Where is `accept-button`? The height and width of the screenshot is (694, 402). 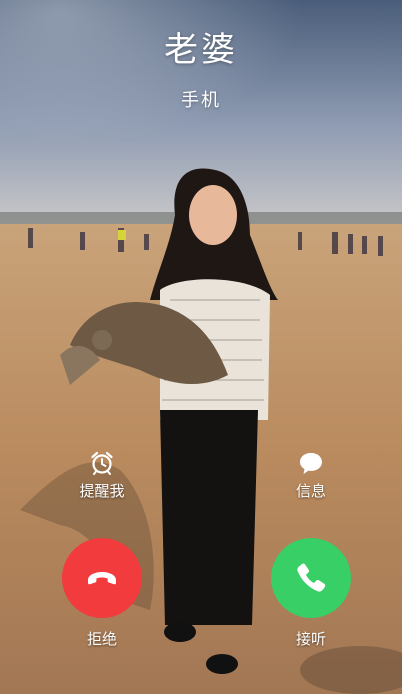
accept-button is located at coordinates (311, 578).